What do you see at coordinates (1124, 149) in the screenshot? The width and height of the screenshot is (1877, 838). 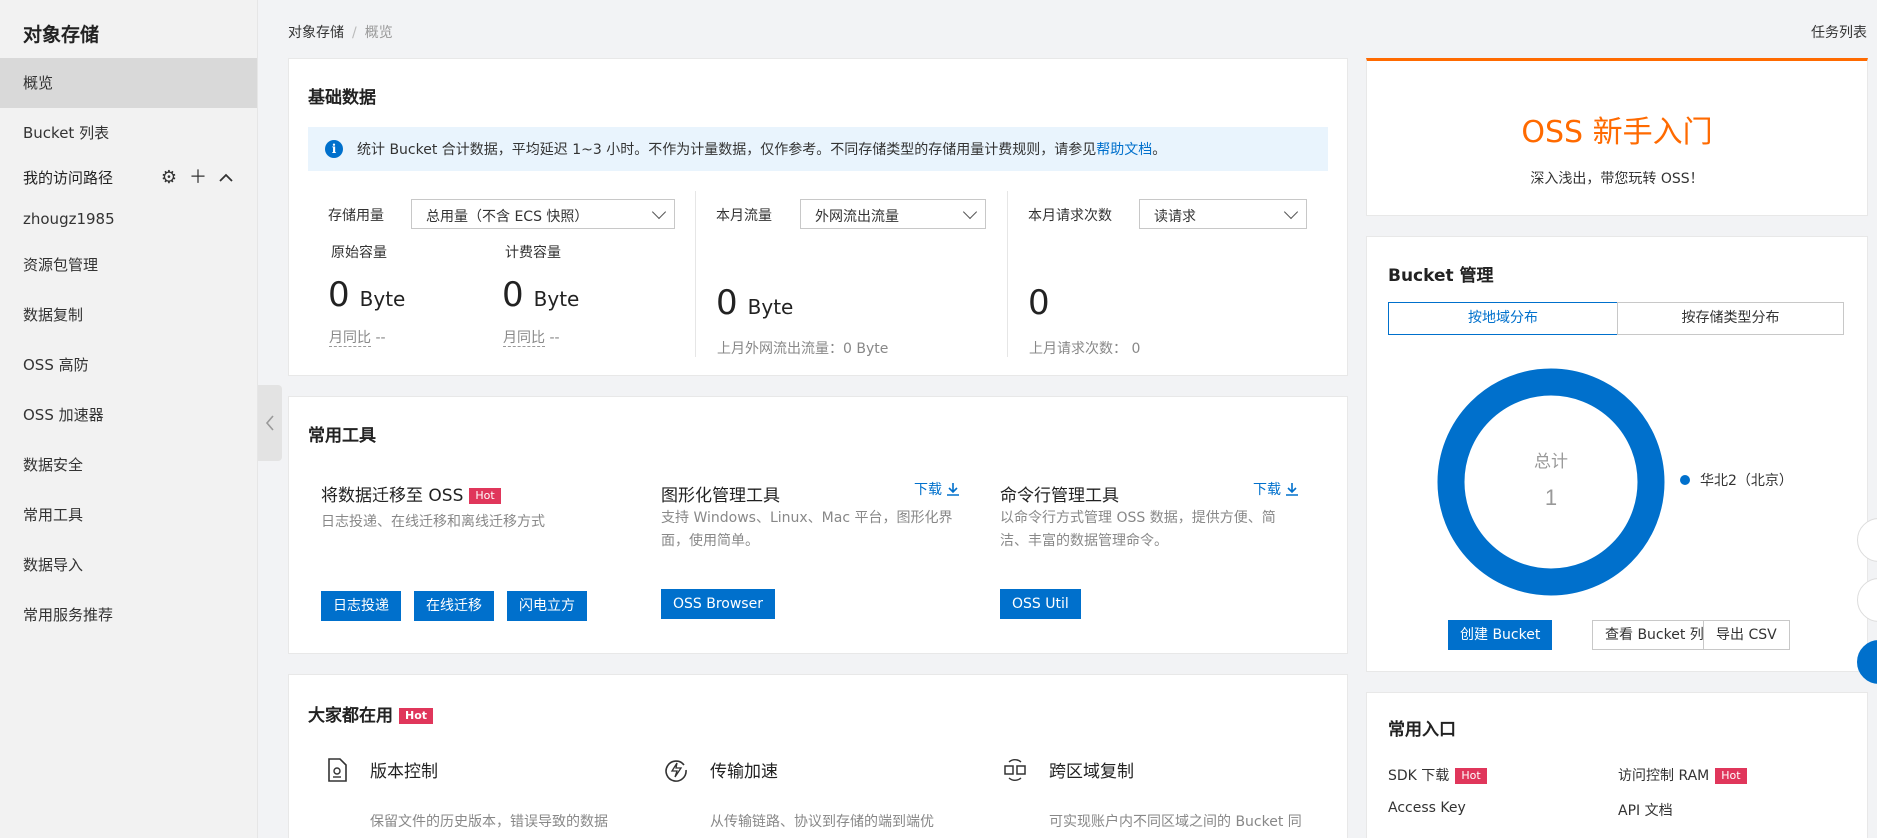 I see `help-doc-link: 帮助文档` at bounding box center [1124, 149].